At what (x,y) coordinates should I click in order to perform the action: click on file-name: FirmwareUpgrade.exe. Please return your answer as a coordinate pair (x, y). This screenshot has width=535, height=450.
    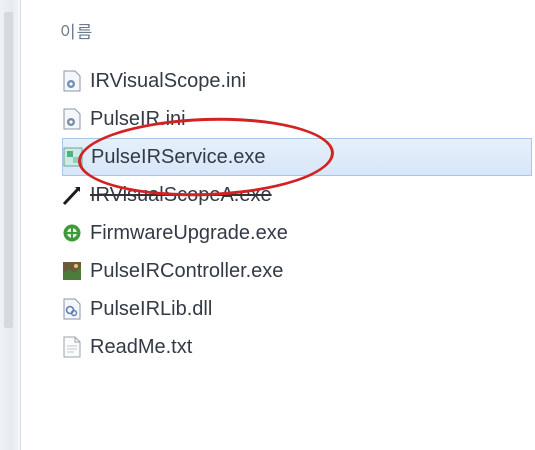
    Looking at the image, I should click on (189, 232).